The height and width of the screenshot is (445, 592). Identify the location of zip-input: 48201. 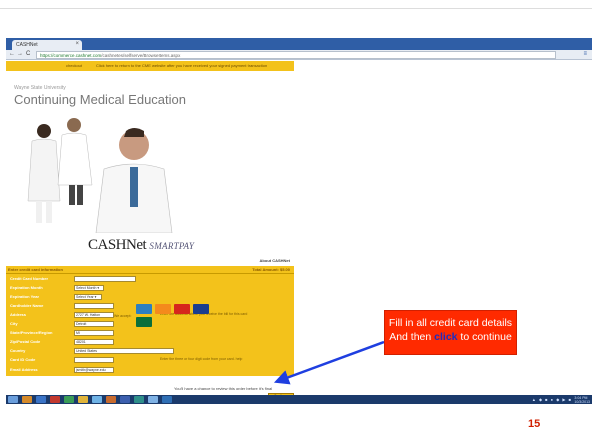
(94, 342).